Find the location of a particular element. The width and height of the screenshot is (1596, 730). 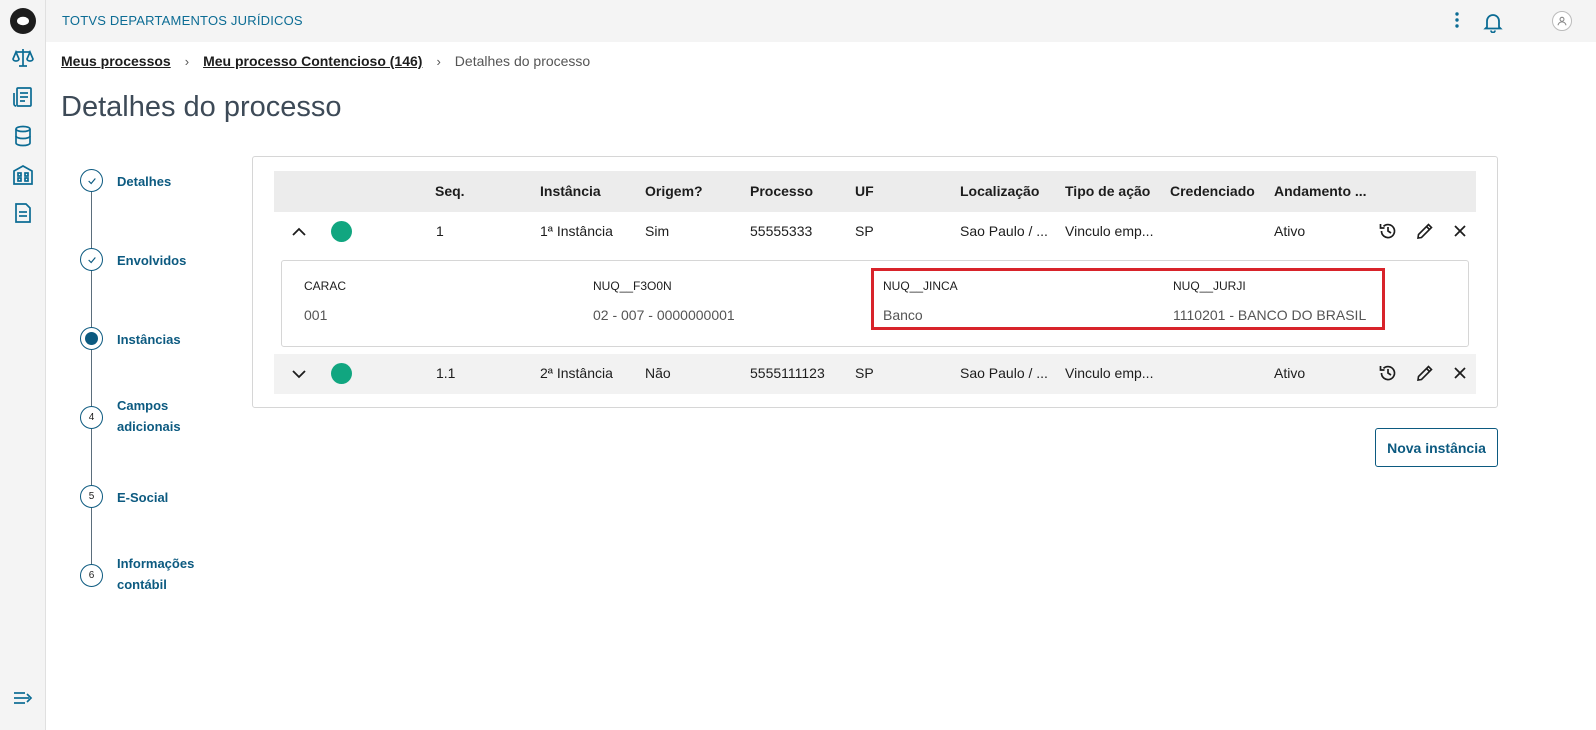

database-icon is located at coordinates (23, 136).